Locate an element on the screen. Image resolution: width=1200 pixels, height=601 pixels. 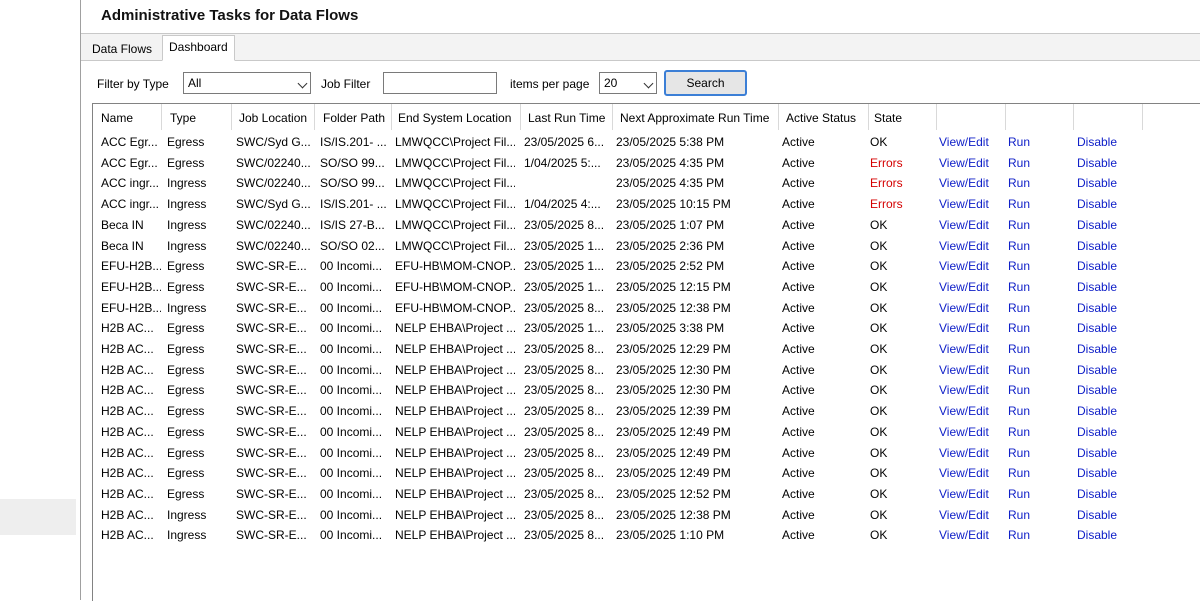
job-filter-input is located at coordinates (440, 83).